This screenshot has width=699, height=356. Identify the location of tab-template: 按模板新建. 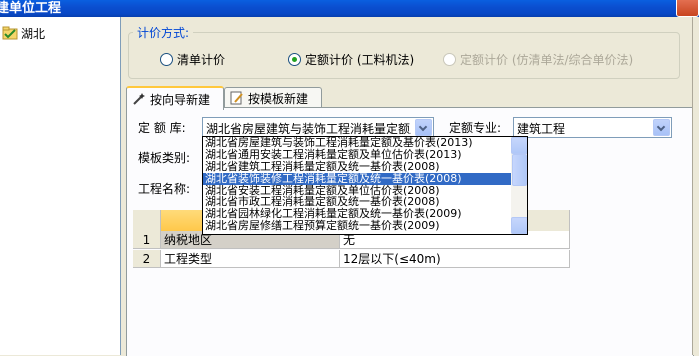
(273, 97).